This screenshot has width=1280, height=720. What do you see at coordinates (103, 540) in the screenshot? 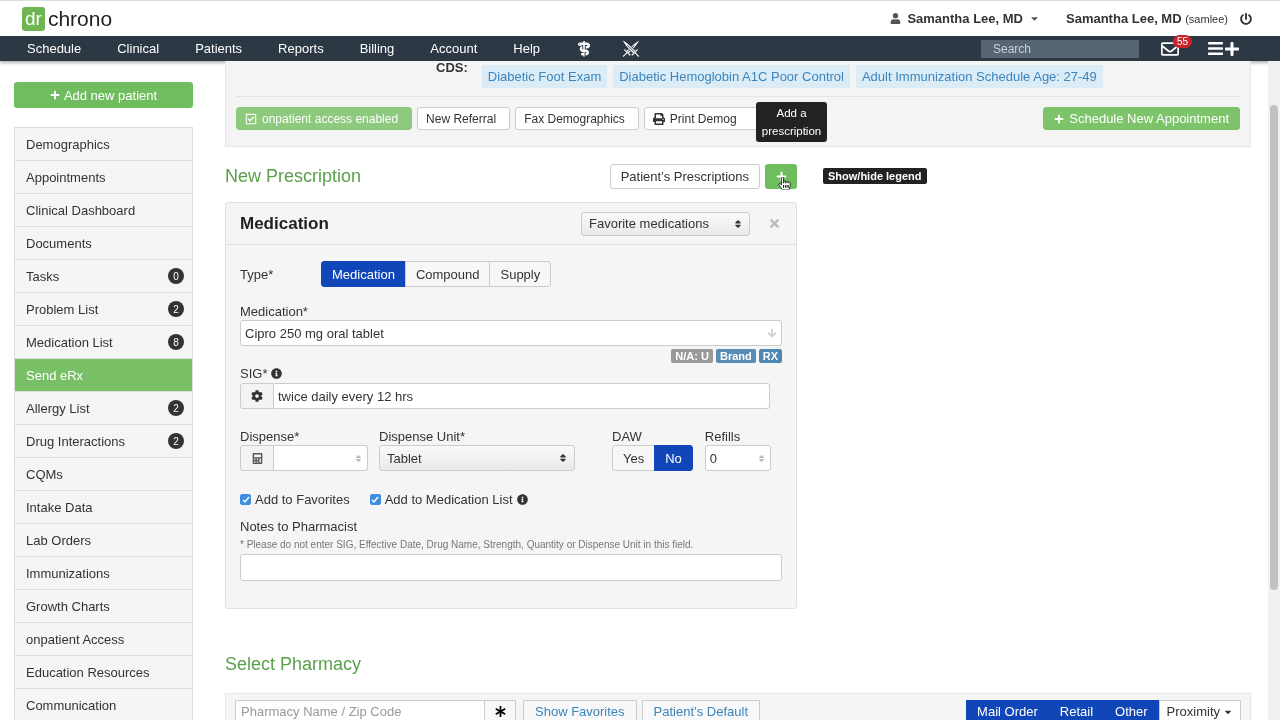
I see `sidebar-item: Lab Orders` at bounding box center [103, 540].